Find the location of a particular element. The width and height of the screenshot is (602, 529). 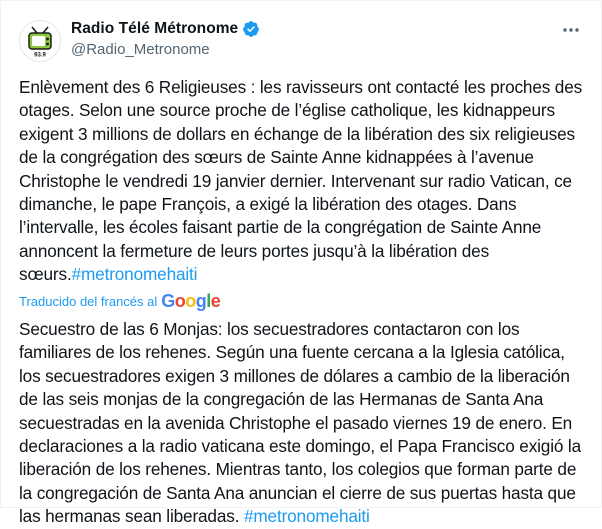

more-options-icon is located at coordinates (571, 30).